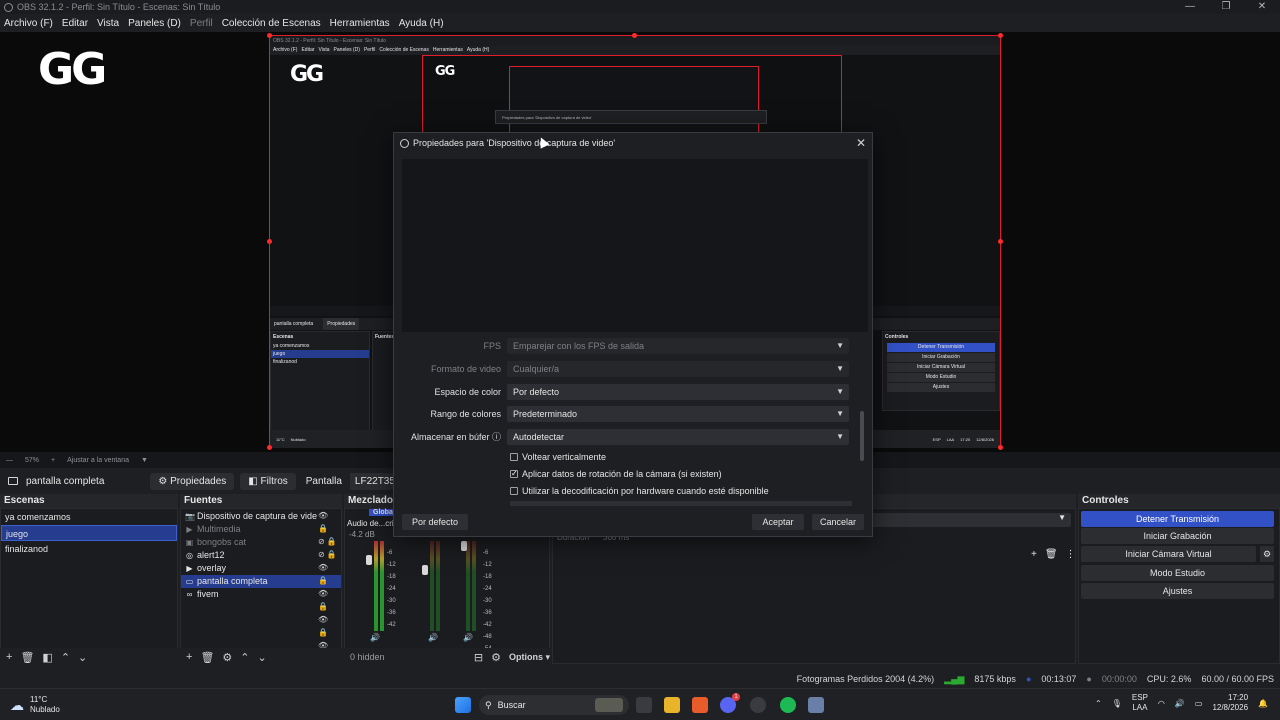 This screenshot has height=720, width=1280. Describe the element at coordinates (47, 657) in the screenshot. I see `scene-filters-icon: ◧` at that location.